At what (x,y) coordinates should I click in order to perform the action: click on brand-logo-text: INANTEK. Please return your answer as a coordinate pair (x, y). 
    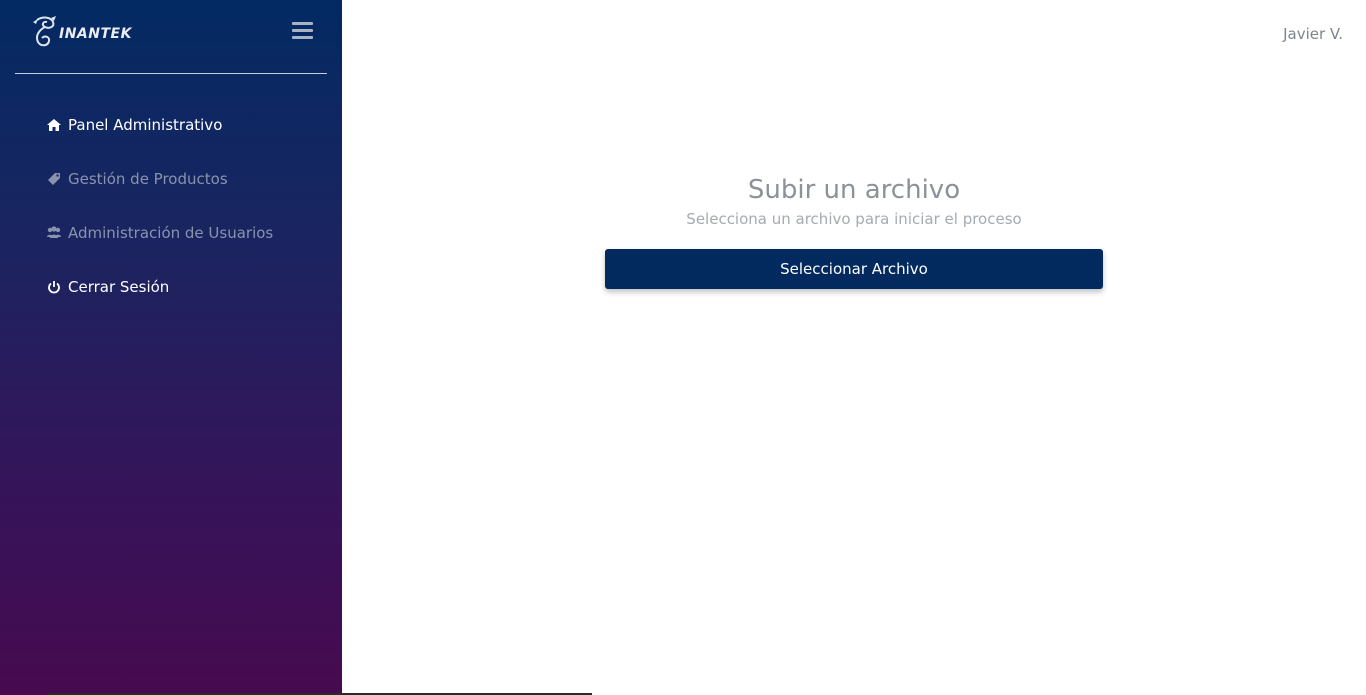
    Looking at the image, I should click on (95, 33).